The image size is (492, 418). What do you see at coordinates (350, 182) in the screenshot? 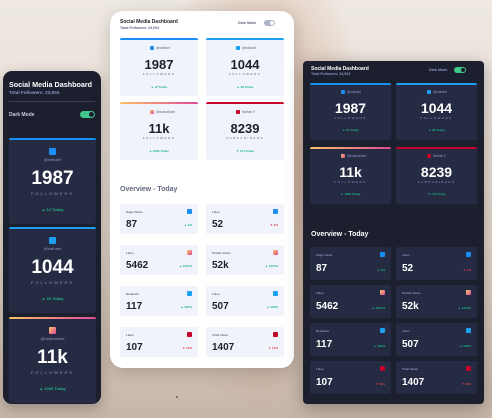
I see `card-label: FOLLOWERS` at bounding box center [350, 182].